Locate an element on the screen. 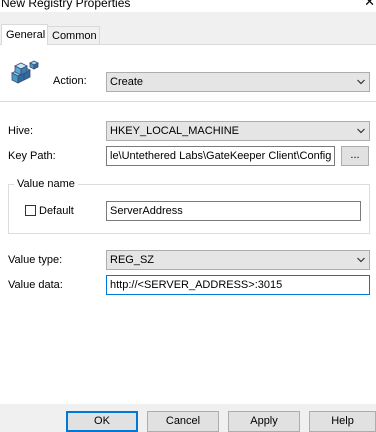 The height and width of the screenshot is (432, 376). action-select: Create is located at coordinates (238, 82).